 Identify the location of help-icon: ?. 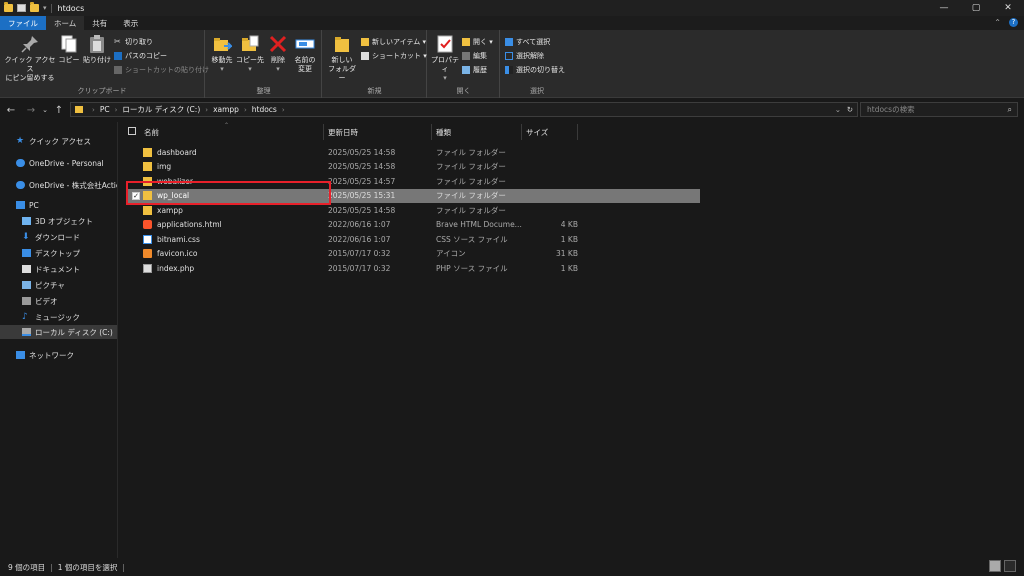
(1013, 22).